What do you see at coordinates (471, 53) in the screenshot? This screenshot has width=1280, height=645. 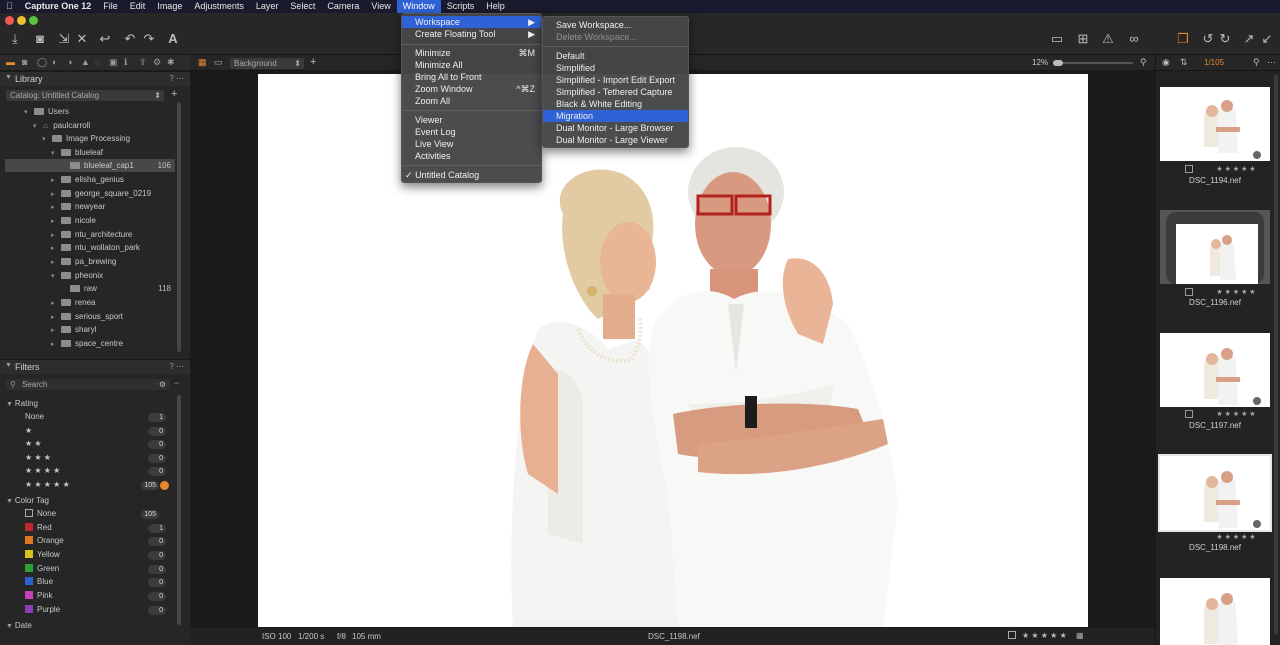 I see `menu-item-minimize: Minimize ⌘M` at bounding box center [471, 53].